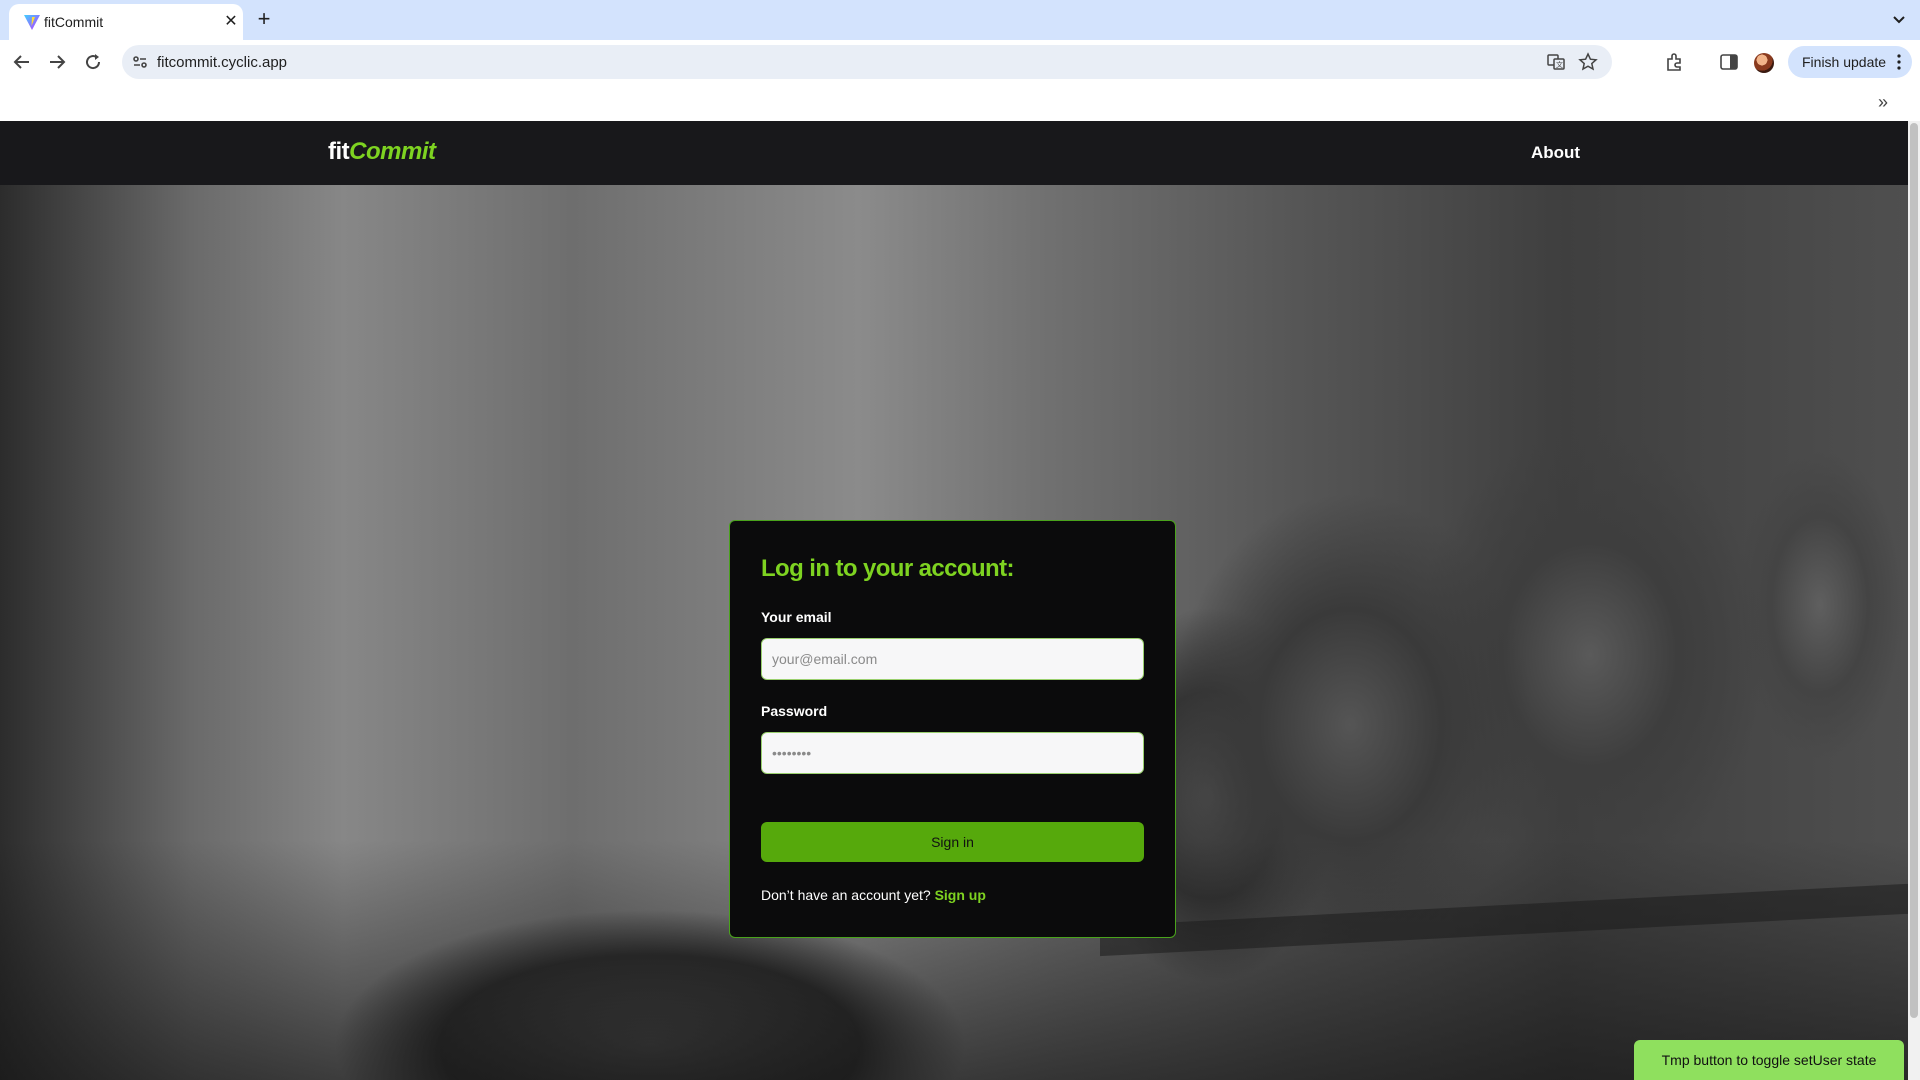 The height and width of the screenshot is (1080, 1920). I want to click on page-scrollbar, so click(1914, 600).